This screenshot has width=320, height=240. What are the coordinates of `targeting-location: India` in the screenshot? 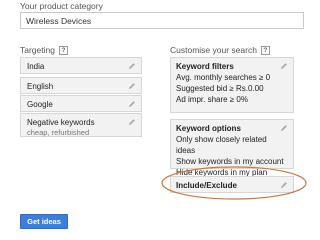 It's located at (81, 65).